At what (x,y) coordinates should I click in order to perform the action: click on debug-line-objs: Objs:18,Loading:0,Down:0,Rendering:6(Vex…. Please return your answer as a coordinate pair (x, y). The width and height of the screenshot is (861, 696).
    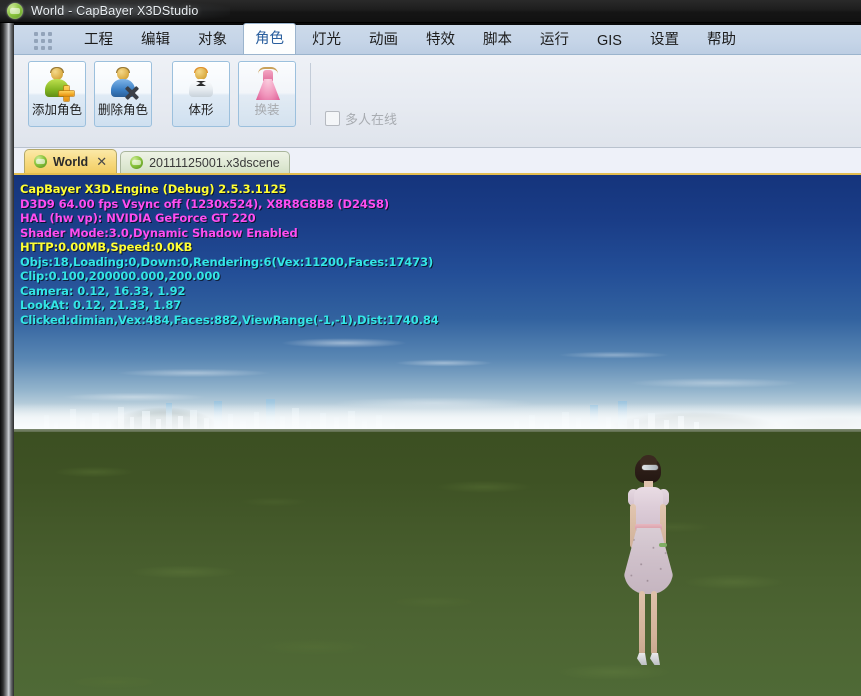
    Looking at the image, I should click on (227, 261).